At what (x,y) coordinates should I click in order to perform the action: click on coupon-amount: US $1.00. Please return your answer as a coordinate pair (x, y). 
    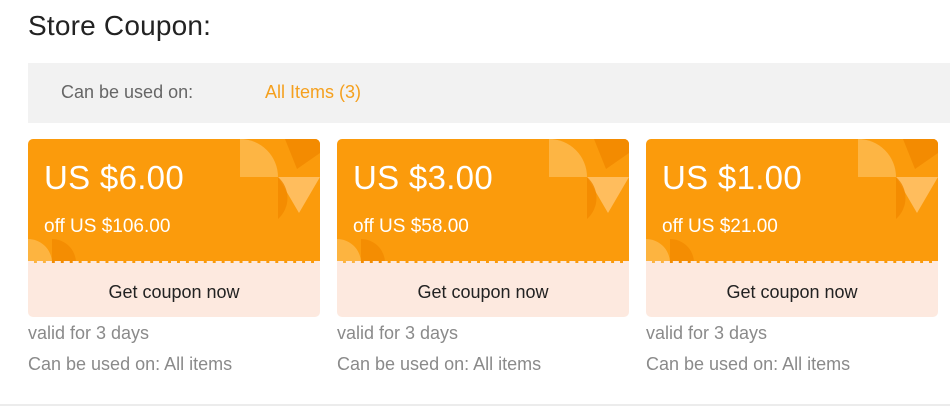
    Looking at the image, I should click on (732, 177).